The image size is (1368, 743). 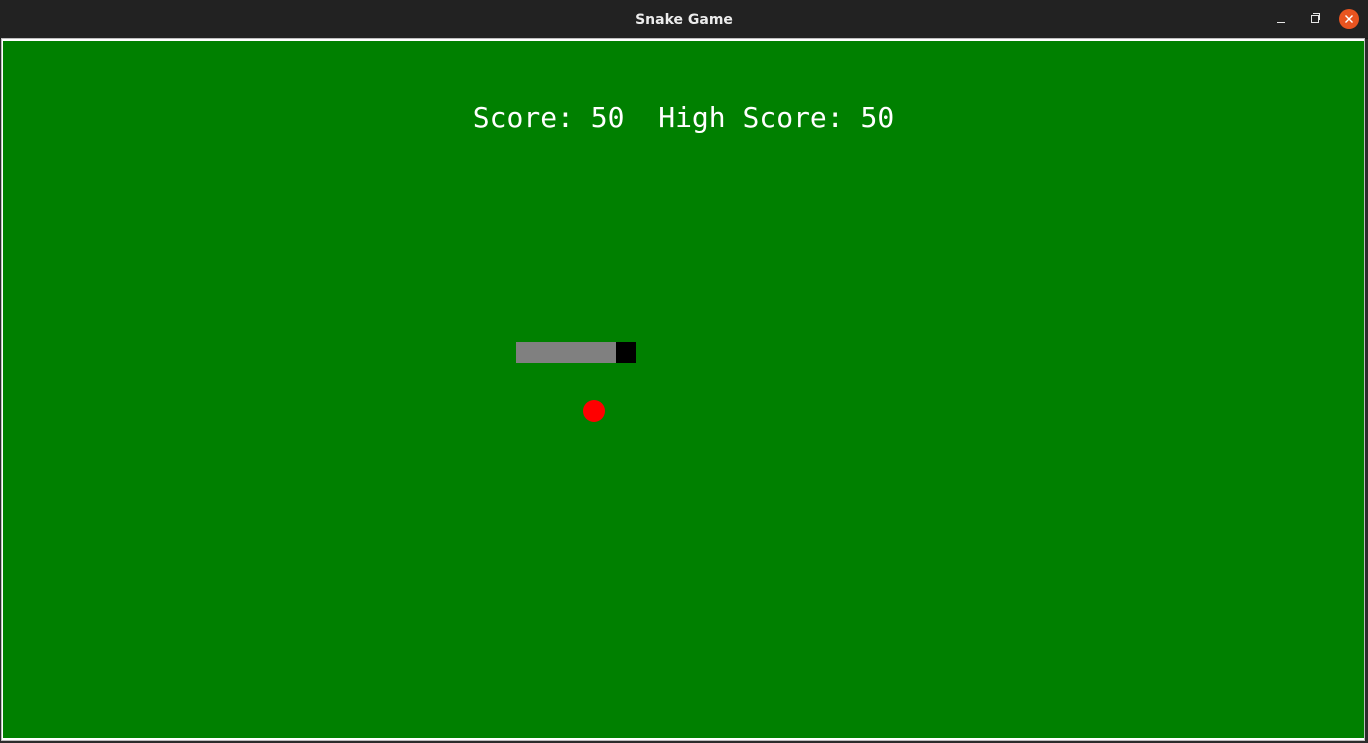 I want to click on score-label: Score:, so click(x=523, y=117).